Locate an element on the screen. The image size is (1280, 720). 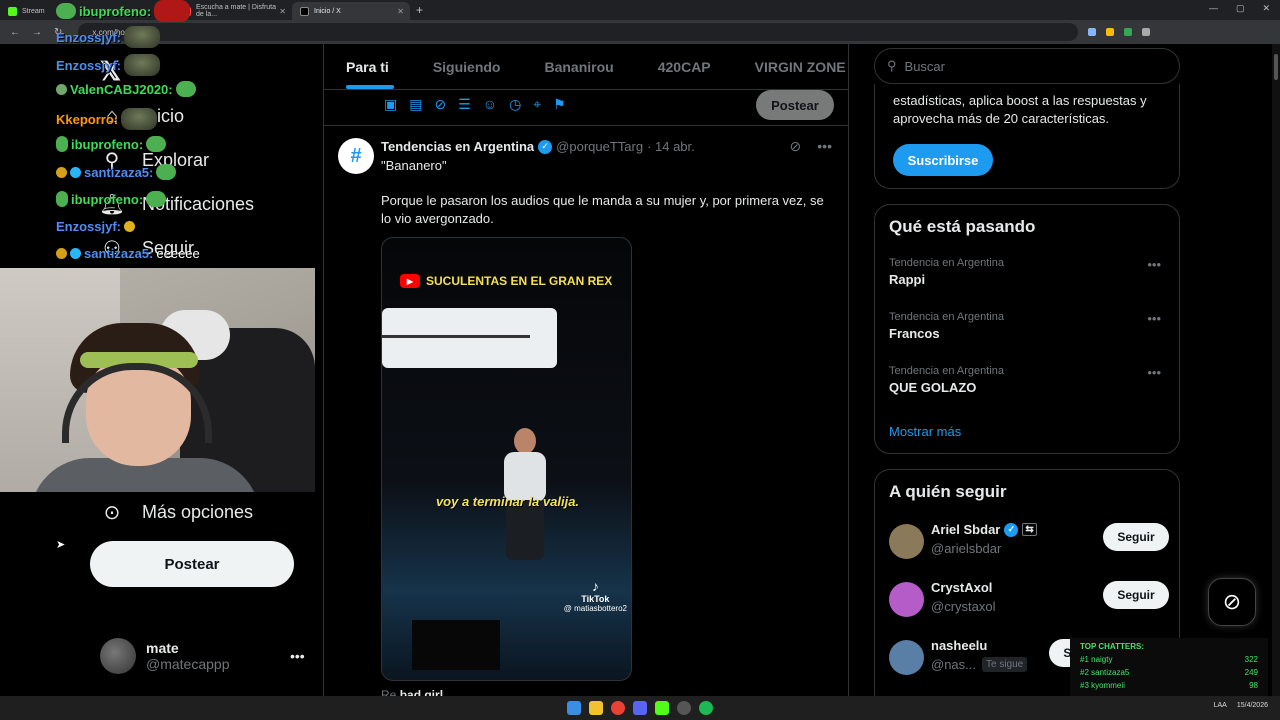
chat-user: Enzossjyf: is located at coordinates (89, 226).